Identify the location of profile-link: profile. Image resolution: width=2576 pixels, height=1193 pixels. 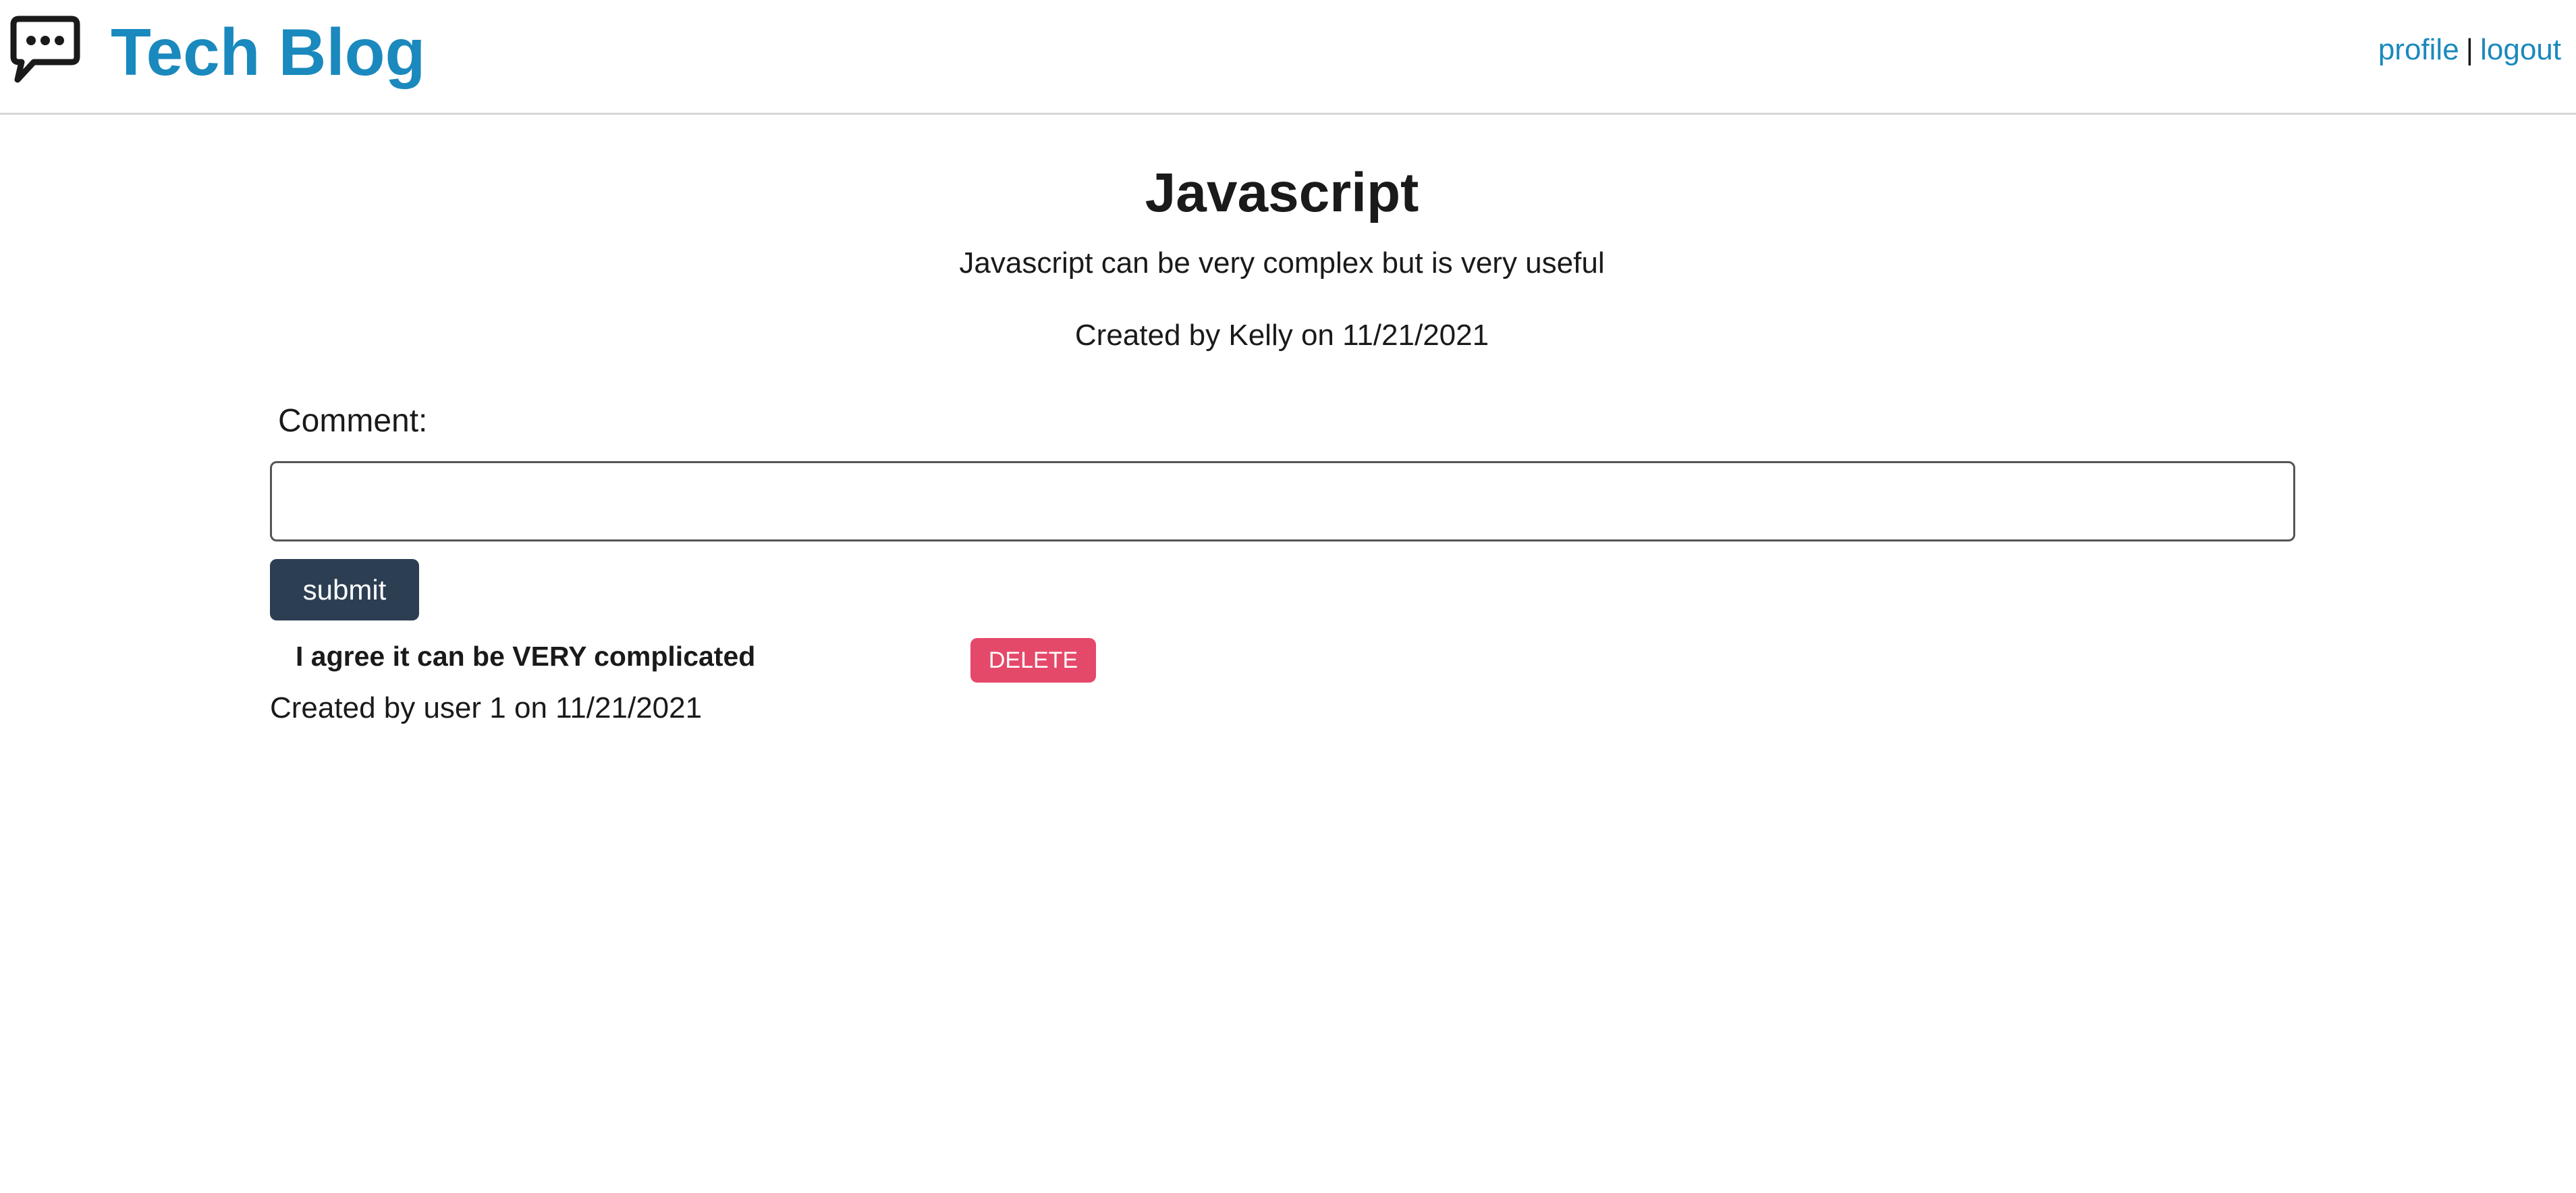
(2418, 50).